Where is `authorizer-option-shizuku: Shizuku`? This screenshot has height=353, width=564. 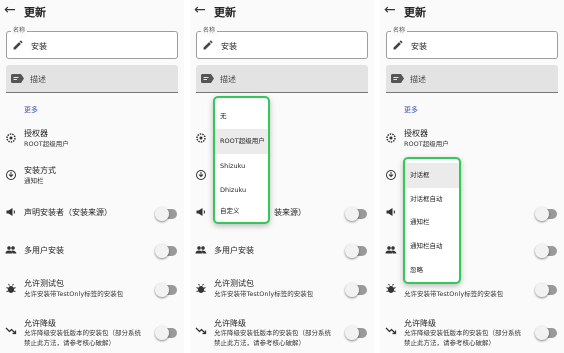
authorizer-option-shizuku: Shizuku is located at coordinates (241, 166).